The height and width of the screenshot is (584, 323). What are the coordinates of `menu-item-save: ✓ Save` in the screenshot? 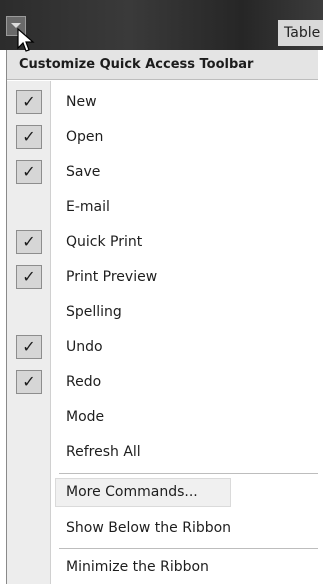 It's located at (162, 172).